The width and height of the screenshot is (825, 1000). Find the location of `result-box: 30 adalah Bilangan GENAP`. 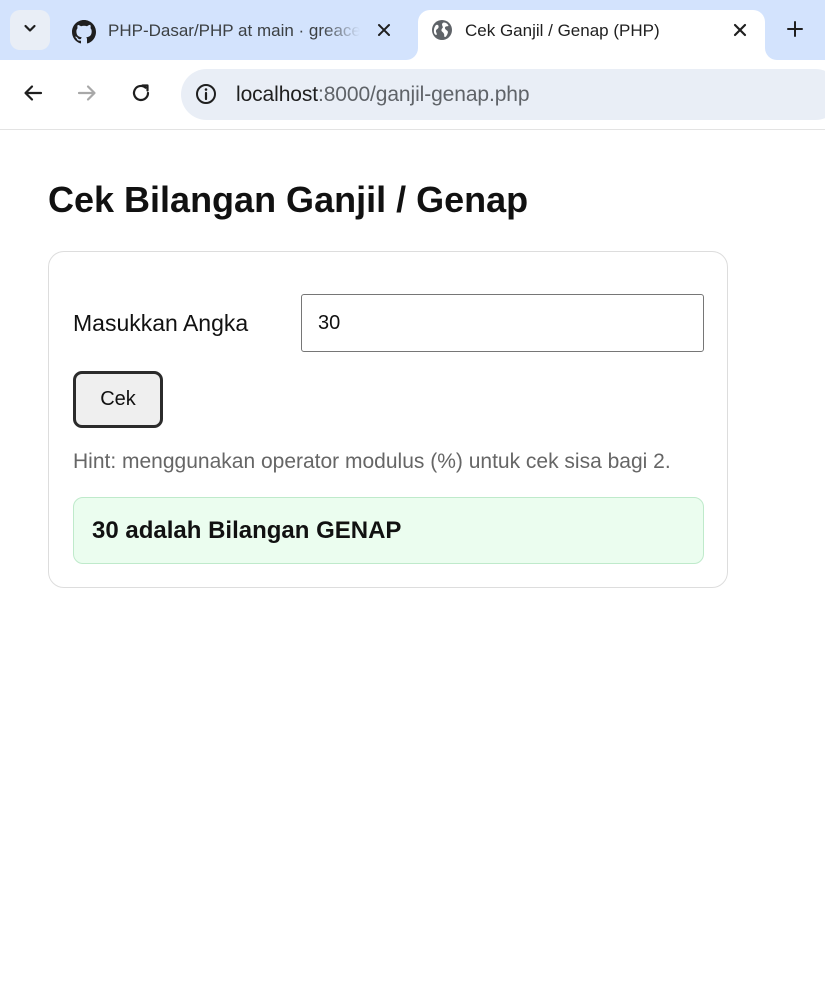

result-box: 30 adalah Bilangan GENAP is located at coordinates (388, 530).